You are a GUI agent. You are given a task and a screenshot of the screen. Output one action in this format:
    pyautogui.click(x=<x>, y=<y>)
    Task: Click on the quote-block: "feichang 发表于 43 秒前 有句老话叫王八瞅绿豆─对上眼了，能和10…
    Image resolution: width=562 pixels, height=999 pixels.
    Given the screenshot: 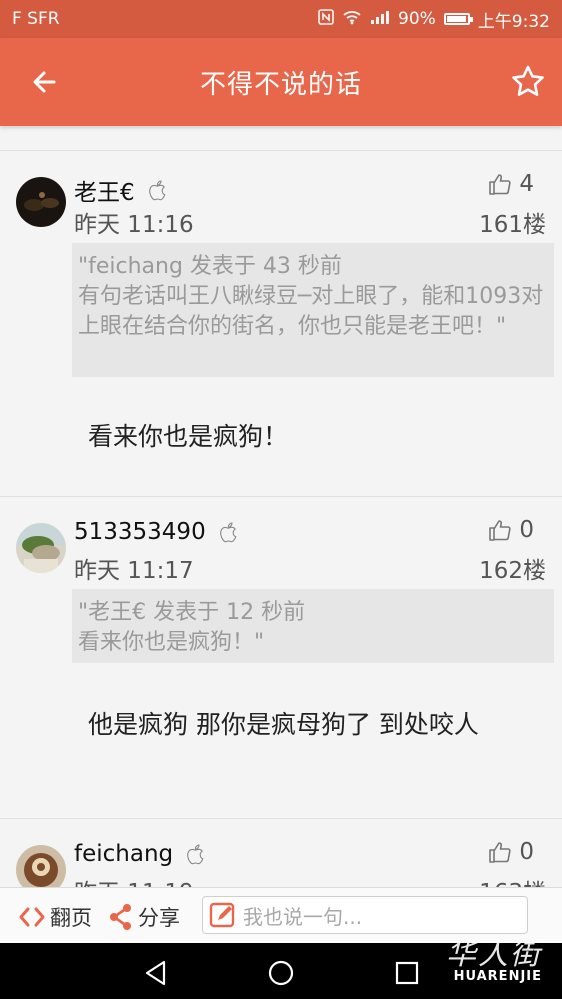 What is the action you would take?
    pyautogui.click(x=313, y=310)
    